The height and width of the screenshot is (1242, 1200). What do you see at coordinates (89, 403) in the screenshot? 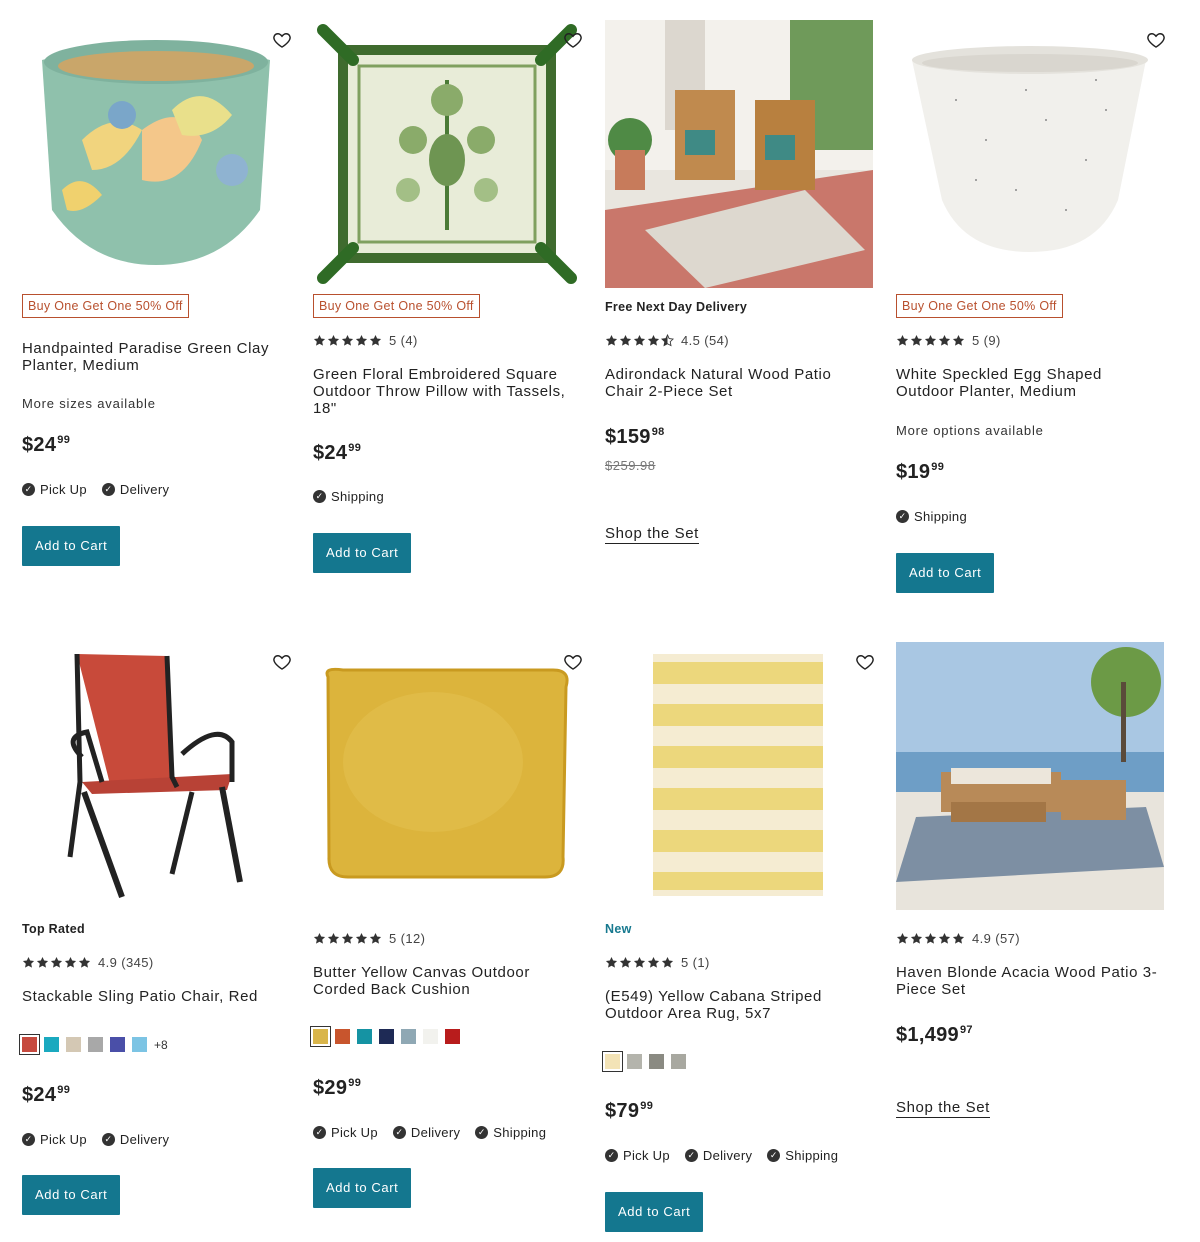
I see `more-sizes-text: More sizes available` at bounding box center [89, 403].